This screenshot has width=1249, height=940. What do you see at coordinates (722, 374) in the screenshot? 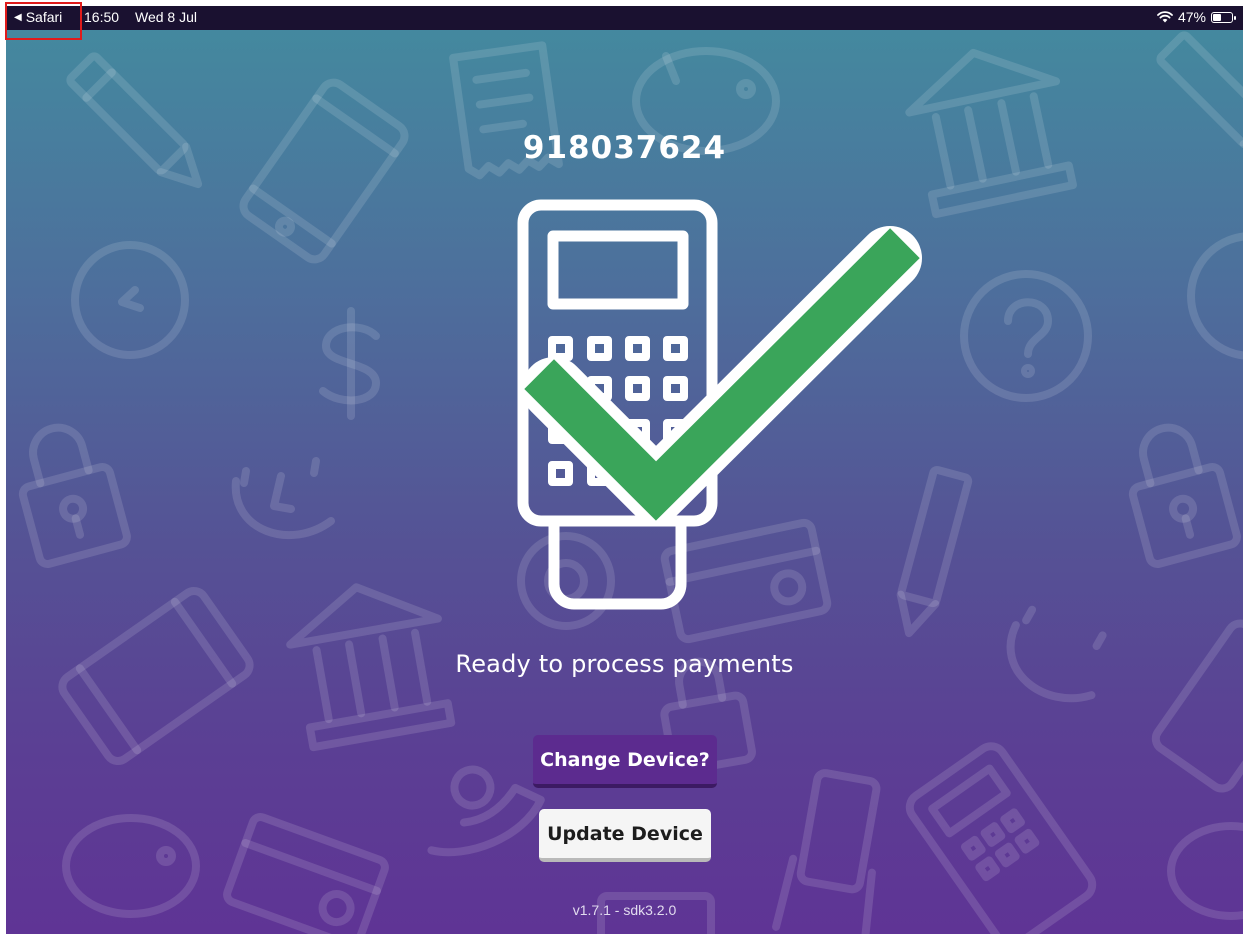
I see `checkmark-icon` at bounding box center [722, 374].